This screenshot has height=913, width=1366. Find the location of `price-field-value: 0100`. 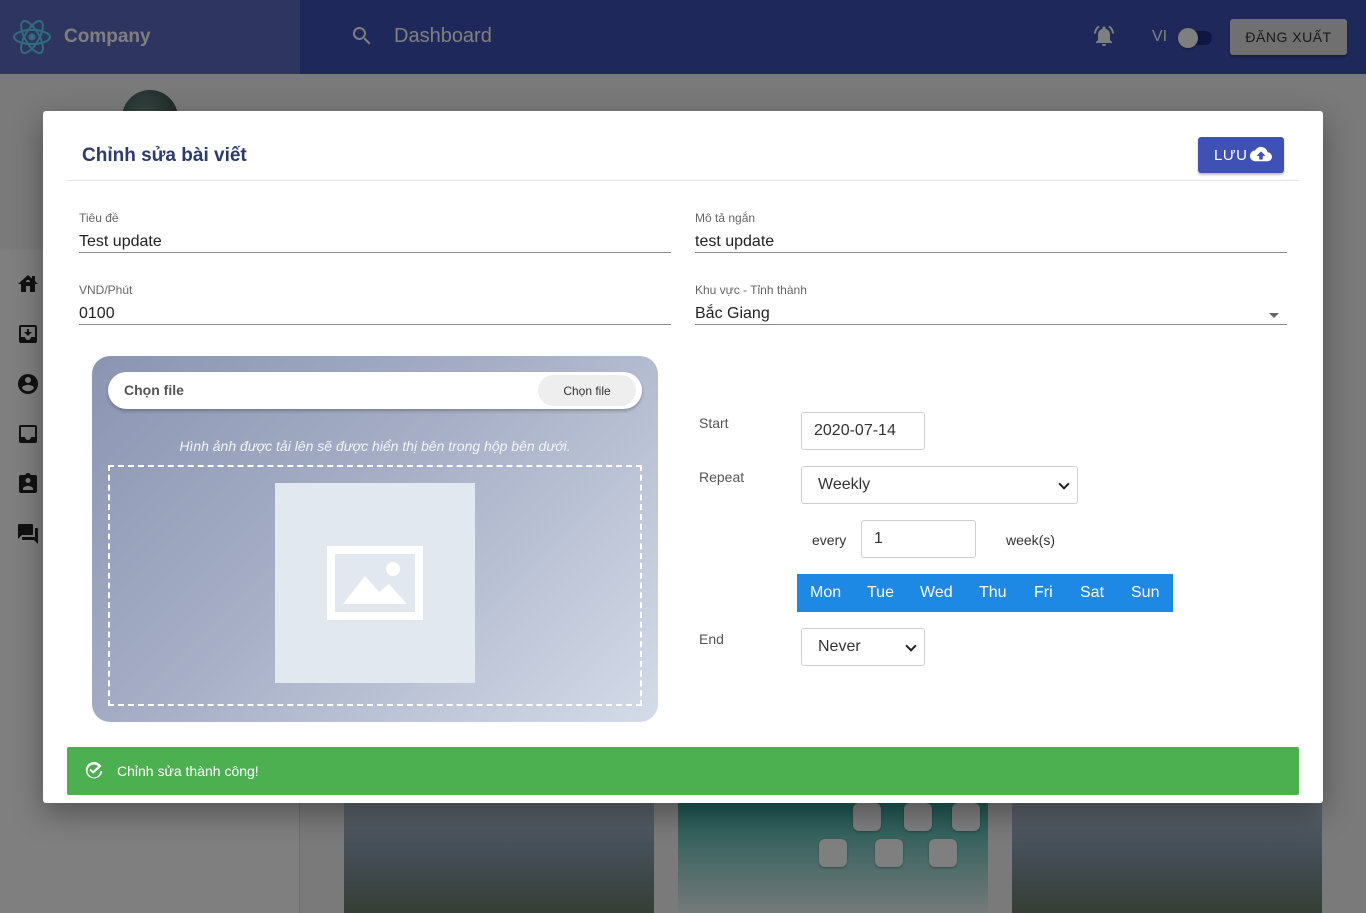

price-field-value: 0100 is located at coordinates (97, 313).